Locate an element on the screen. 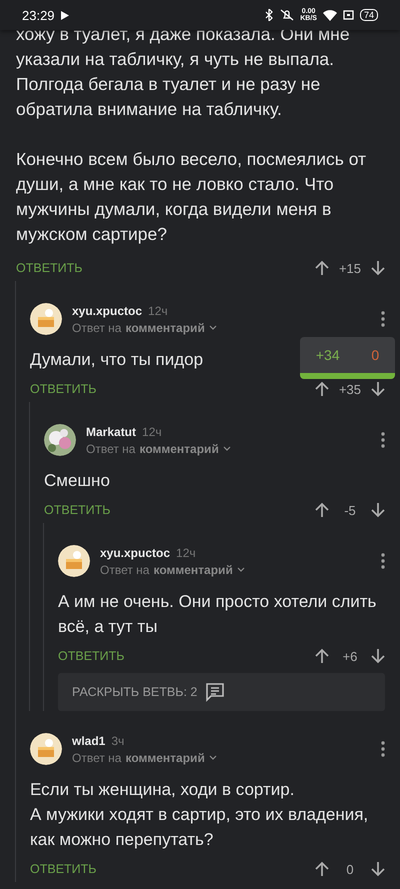 The height and width of the screenshot is (889, 400). score: +15 is located at coordinates (349, 268).